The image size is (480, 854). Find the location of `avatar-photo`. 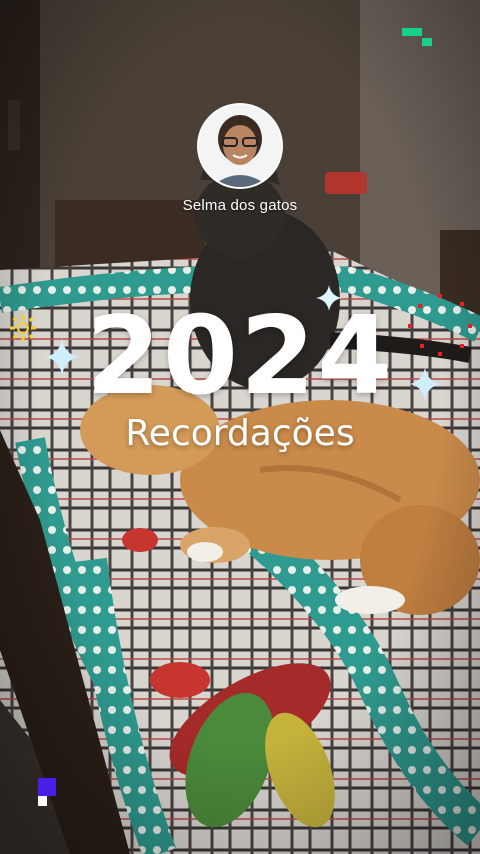

avatar-photo is located at coordinates (240, 146).